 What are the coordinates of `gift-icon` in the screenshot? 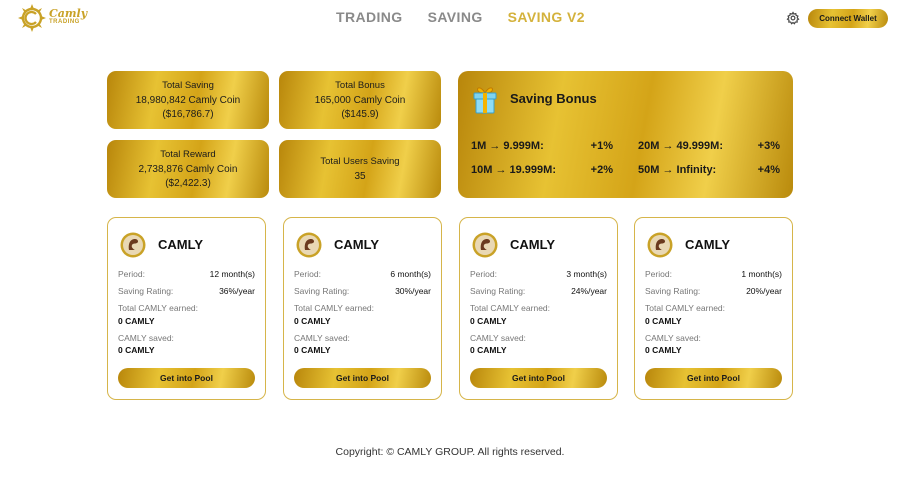 It's located at (485, 100).